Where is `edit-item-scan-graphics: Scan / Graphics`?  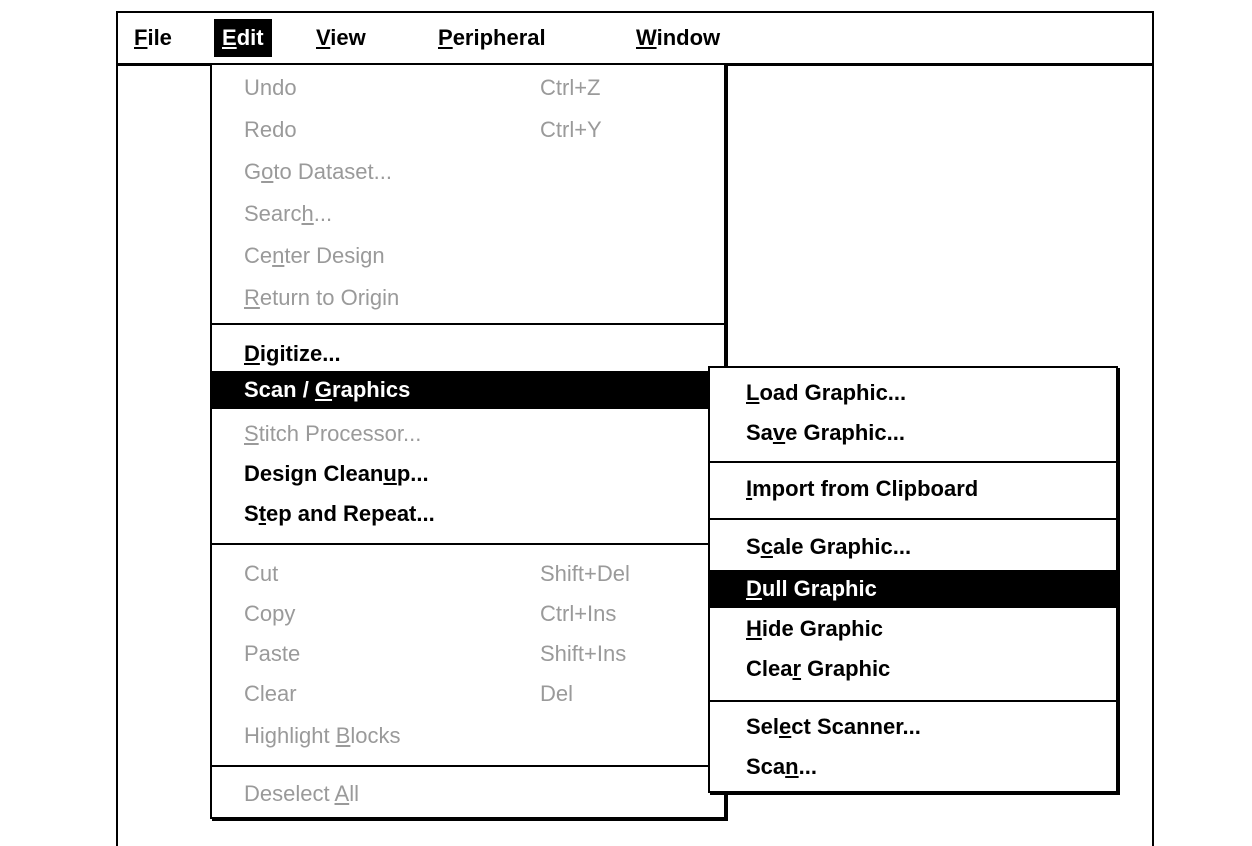 edit-item-scan-graphics: Scan / Graphics is located at coordinates (468, 390).